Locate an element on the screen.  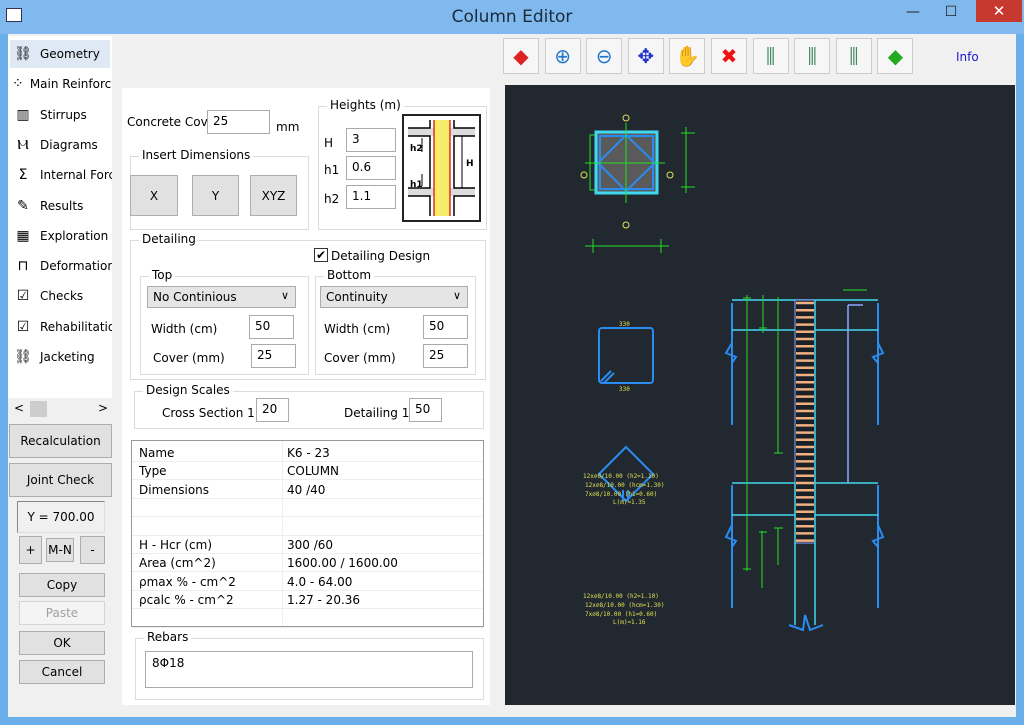
recalculation-button: Recalculation is located at coordinates (60, 441).